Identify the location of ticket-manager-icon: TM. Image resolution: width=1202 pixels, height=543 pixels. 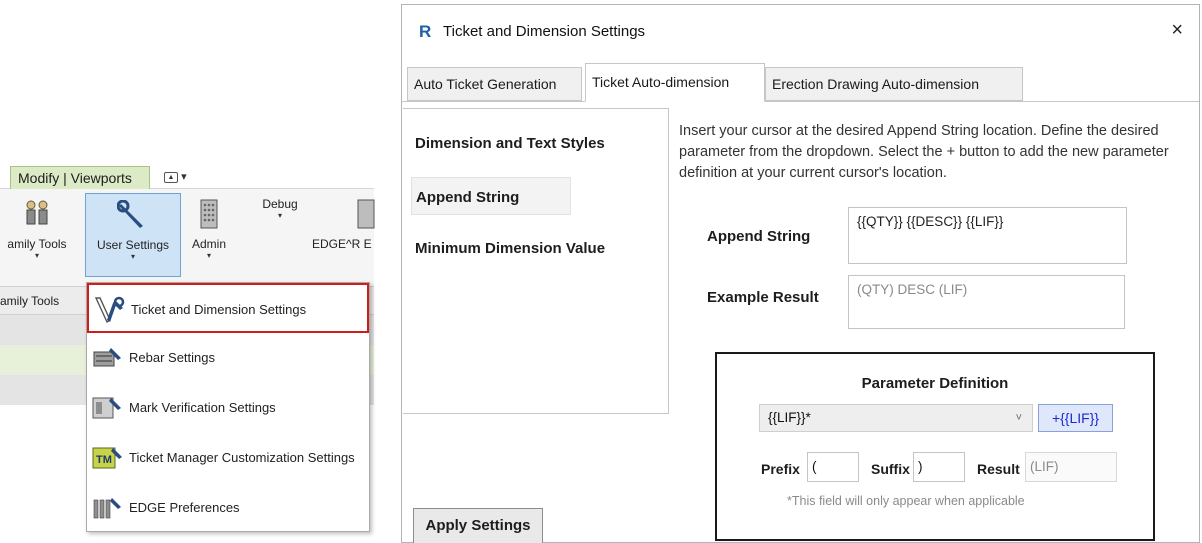
(107, 458).